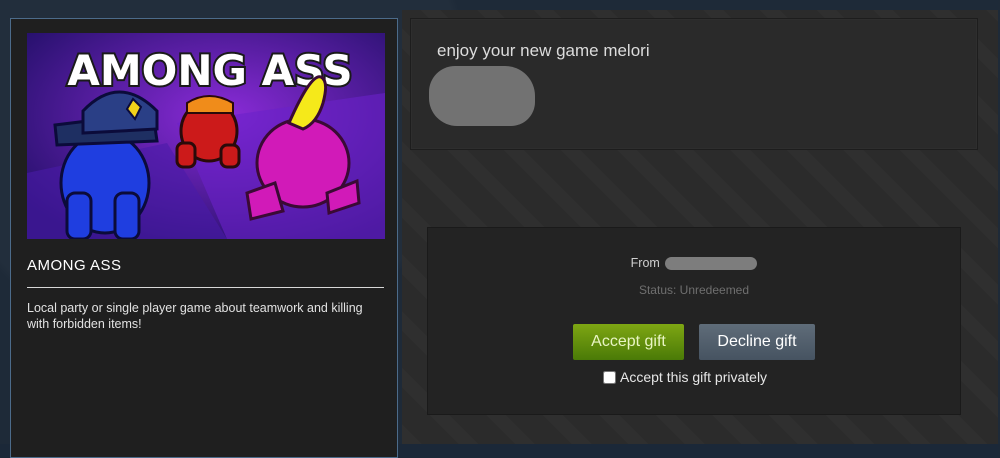  Describe the element at coordinates (543, 50) in the screenshot. I see `gift-message-text: enjoy your new game melori` at that location.